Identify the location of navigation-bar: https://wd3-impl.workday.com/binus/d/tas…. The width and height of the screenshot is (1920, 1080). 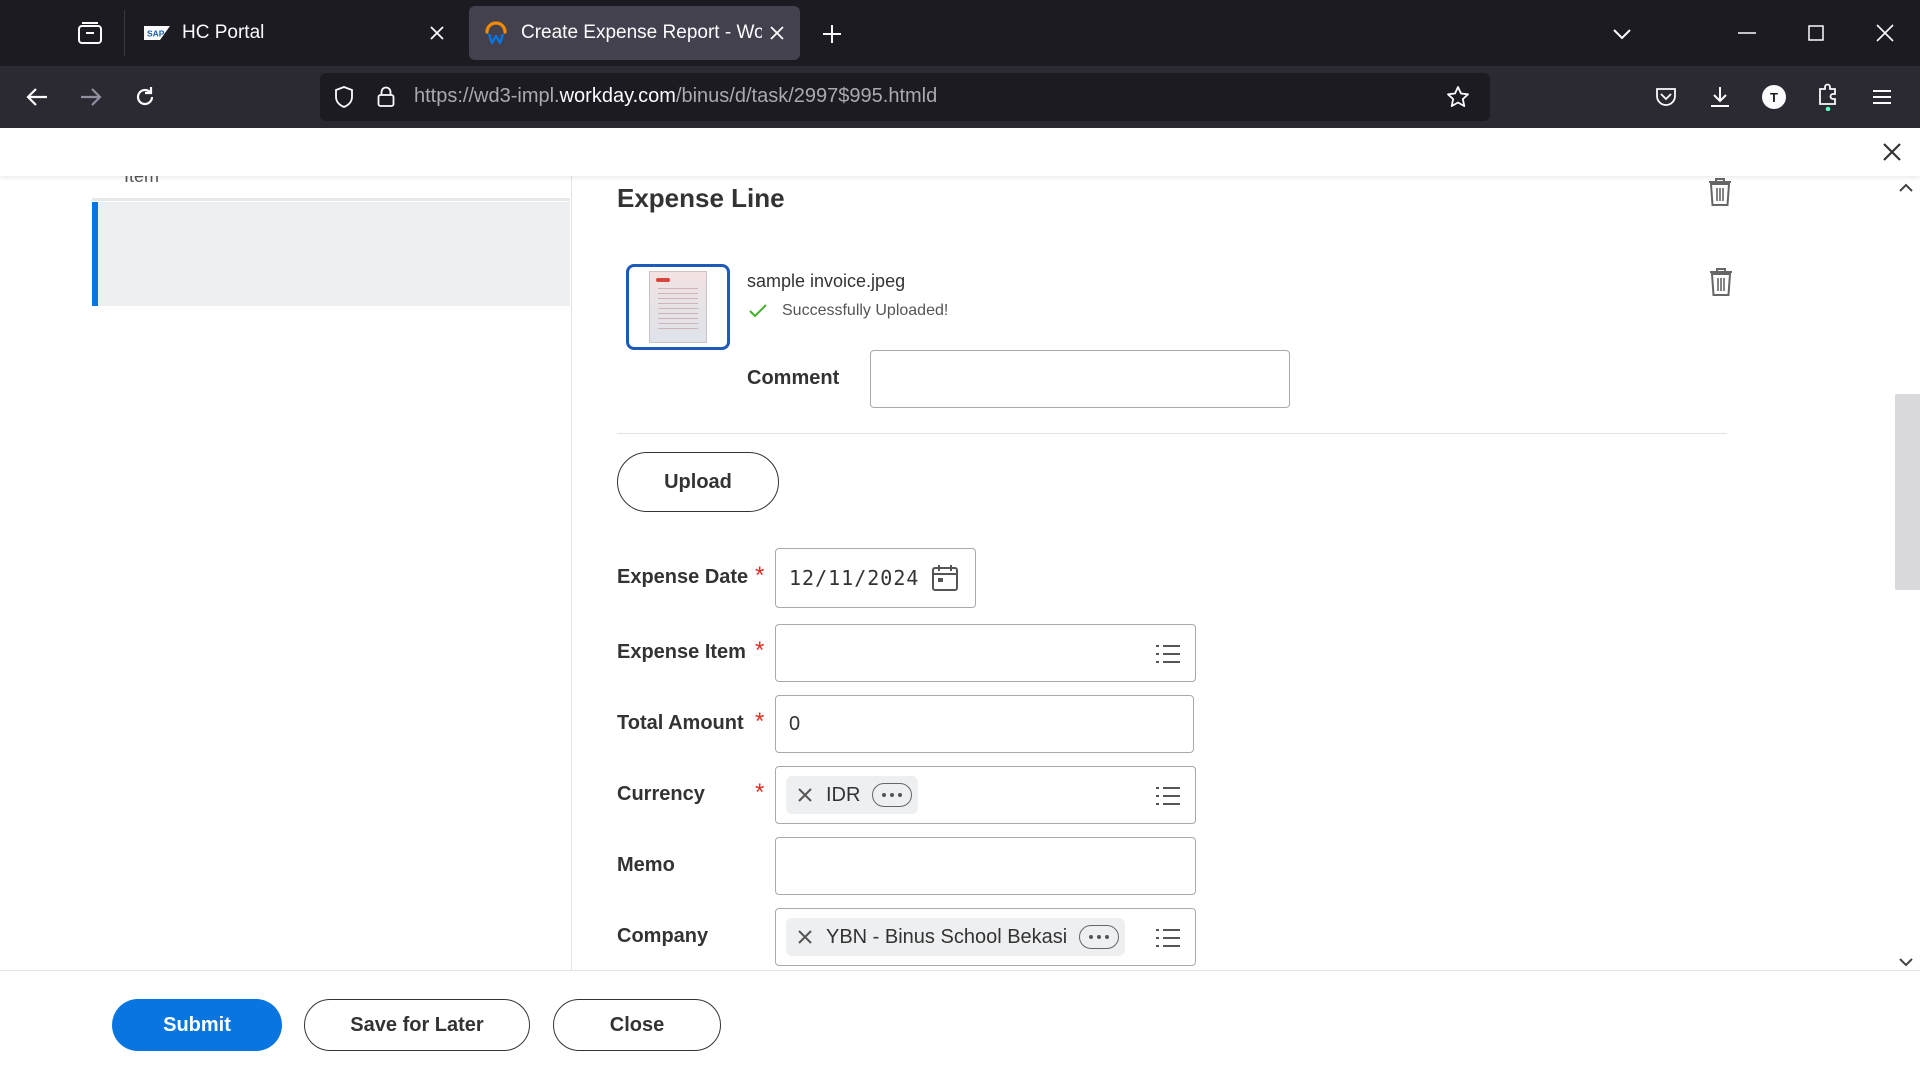
(960, 97).